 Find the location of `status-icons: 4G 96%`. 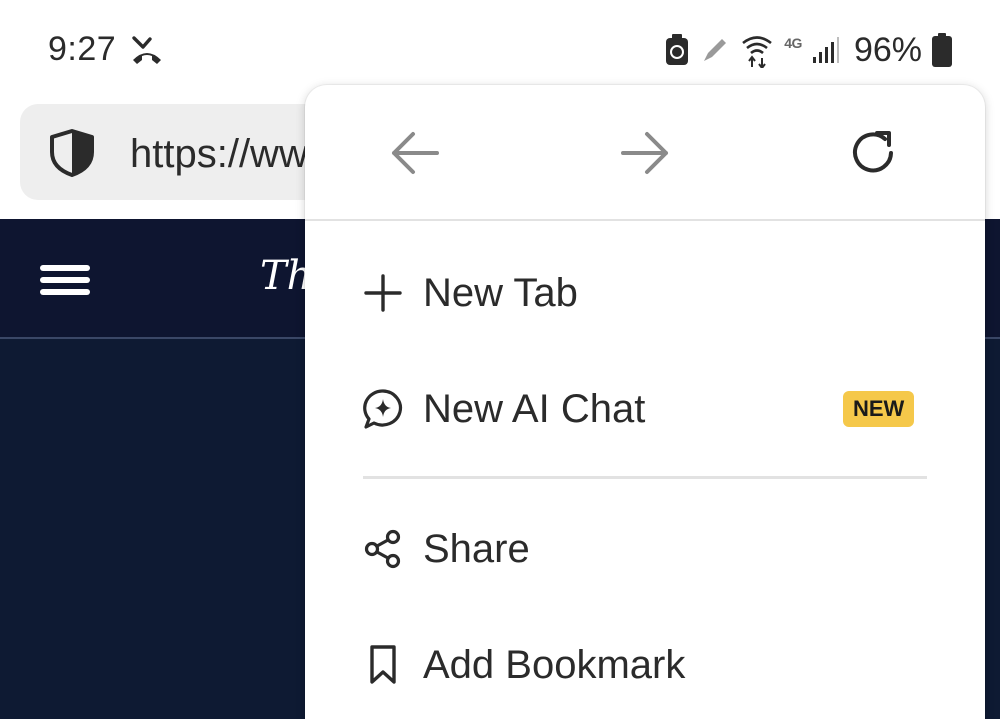

status-icons: 4G 96% is located at coordinates (808, 50).